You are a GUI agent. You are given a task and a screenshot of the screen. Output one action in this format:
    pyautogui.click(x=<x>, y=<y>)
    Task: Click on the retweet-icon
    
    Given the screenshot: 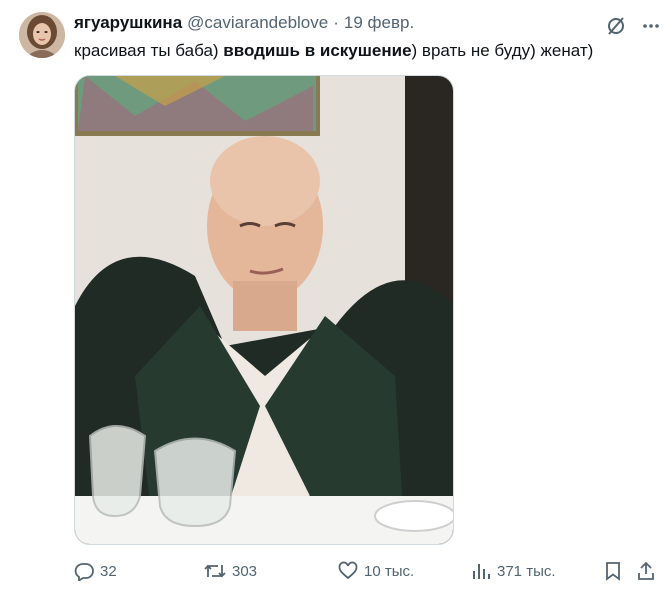 What is the action you would take?
    pyautogui.click(x=215, y=571)
    